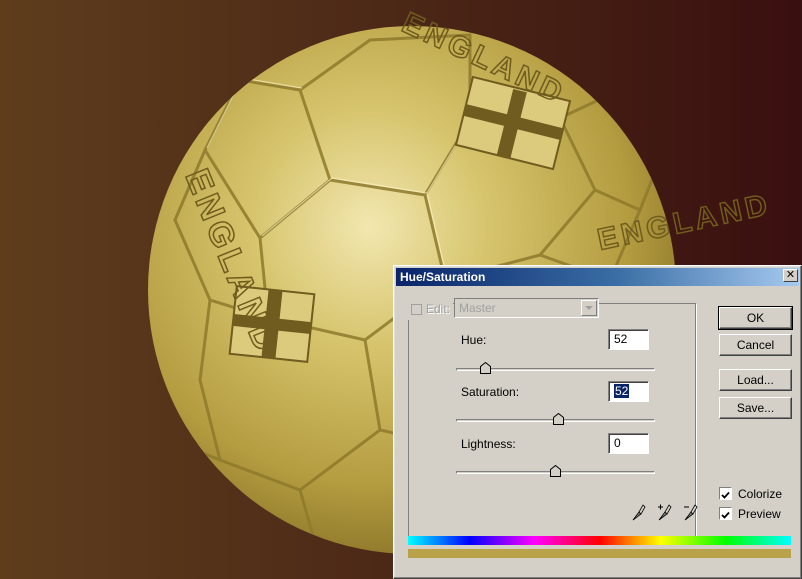 The height and width of the screenshot is (579, 802). Describe the element at coordinates (526, 308) in the screenshot. I see `edit-select: Master` at that location.